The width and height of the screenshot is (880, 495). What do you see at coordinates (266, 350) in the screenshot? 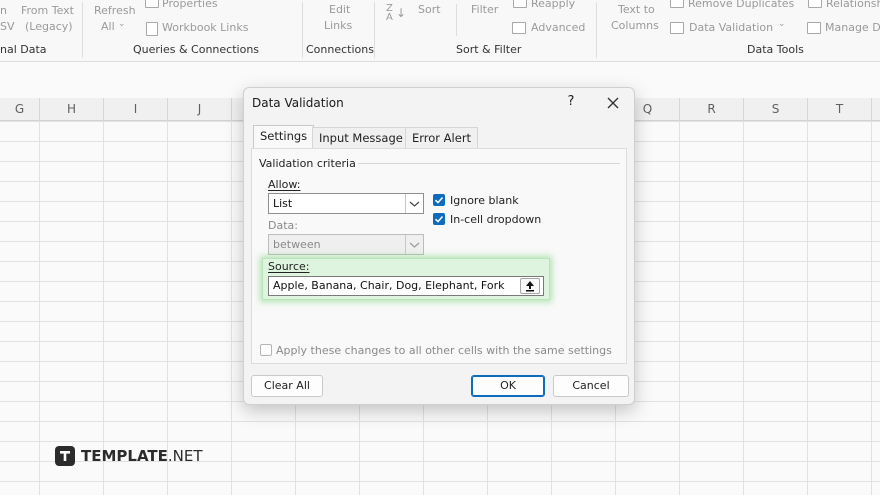
I see `apply-all-checkbox` at bounding box center [266, 350].